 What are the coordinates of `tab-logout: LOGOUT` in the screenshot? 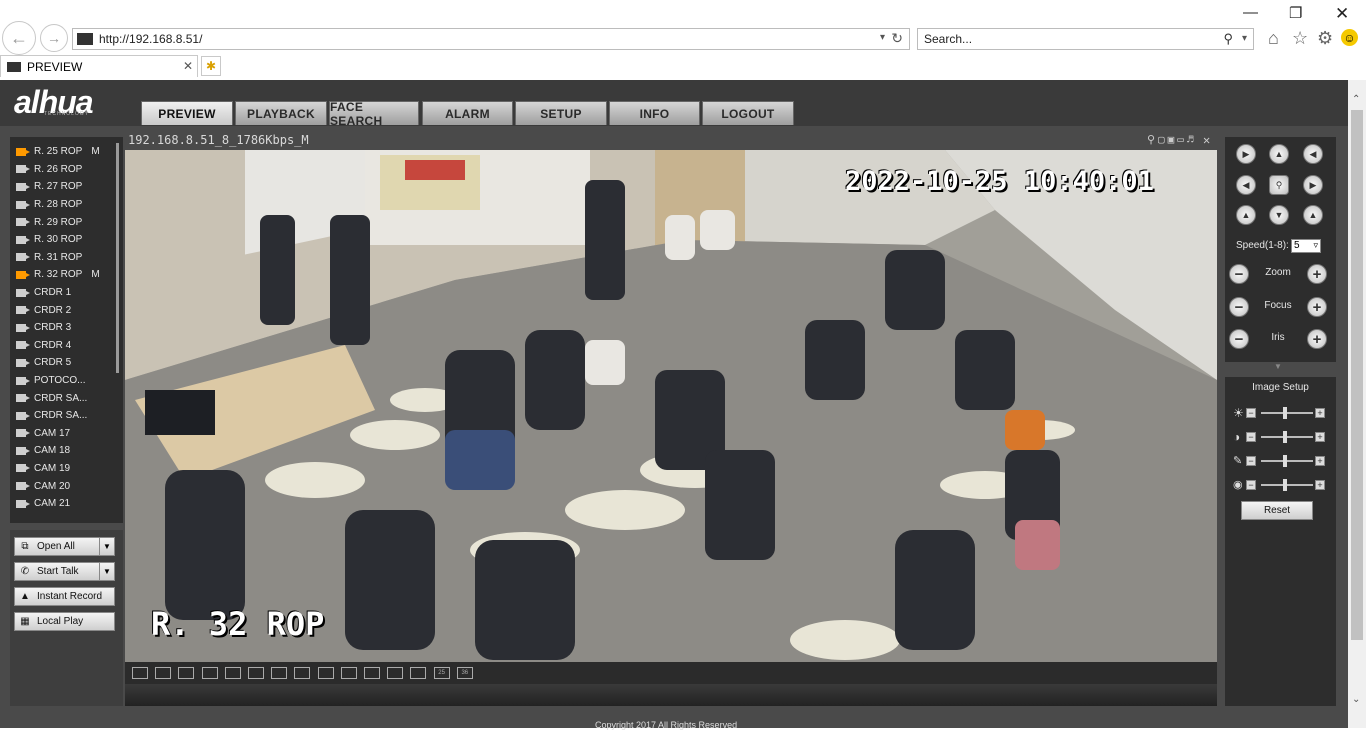 It's located at (748, 113).